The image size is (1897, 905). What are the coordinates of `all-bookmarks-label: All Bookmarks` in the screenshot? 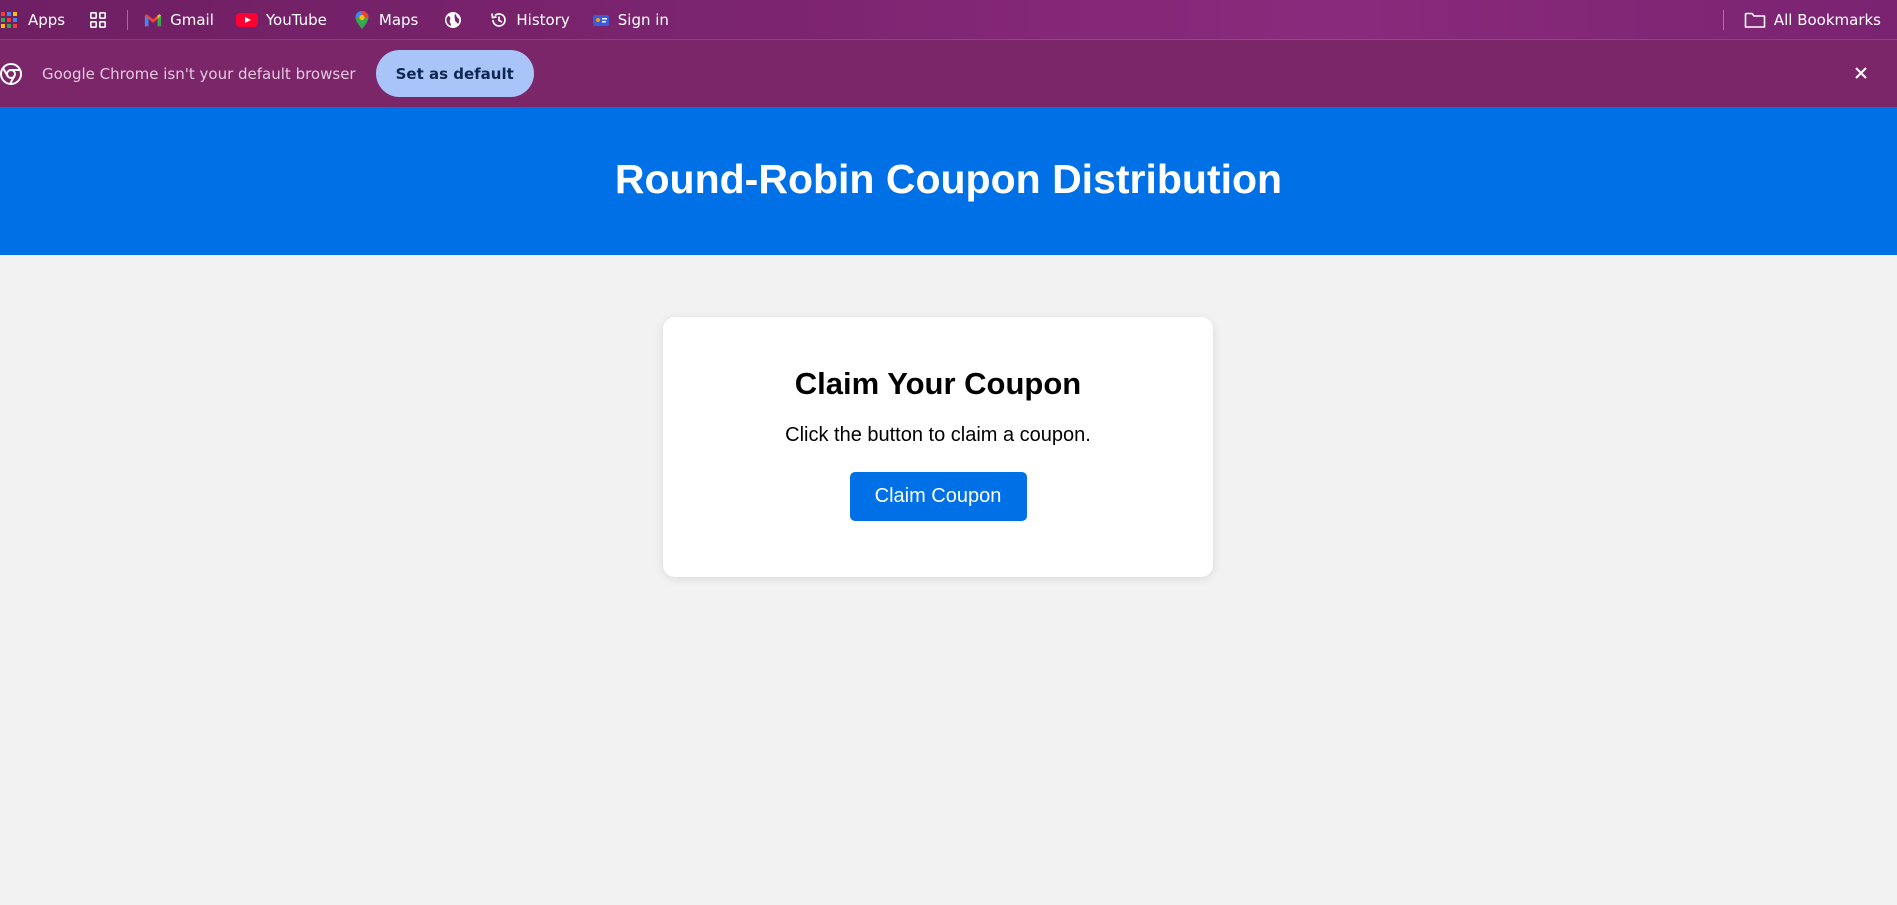 It's located at (1827, 19).